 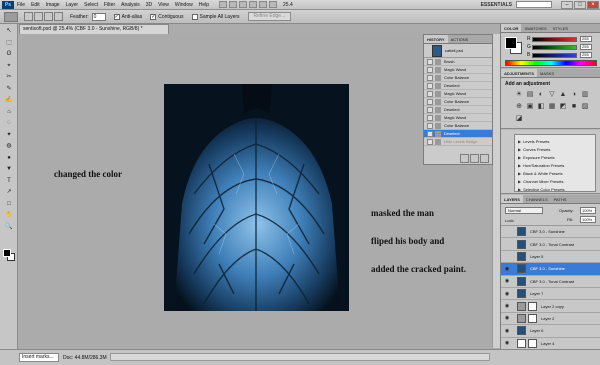 I want to click on tool-button: ⬚, so click(x=9, y=43).